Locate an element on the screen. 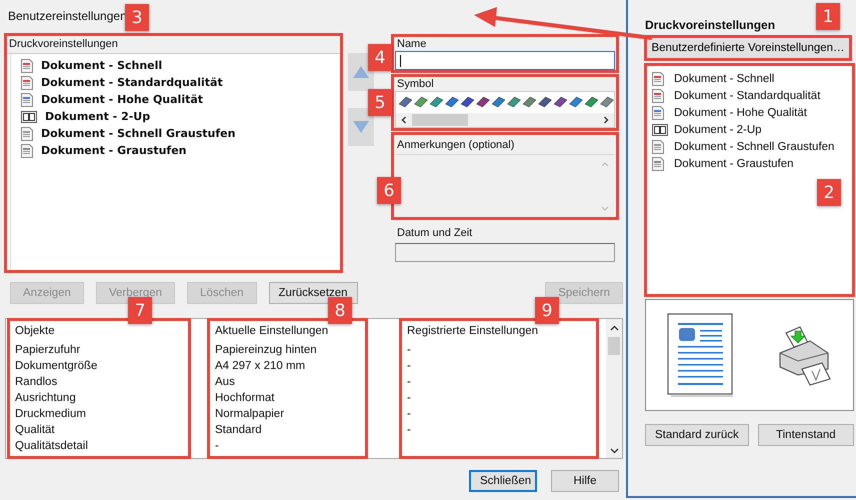  callout-badge: 5 is located at coordinates (380, 102).